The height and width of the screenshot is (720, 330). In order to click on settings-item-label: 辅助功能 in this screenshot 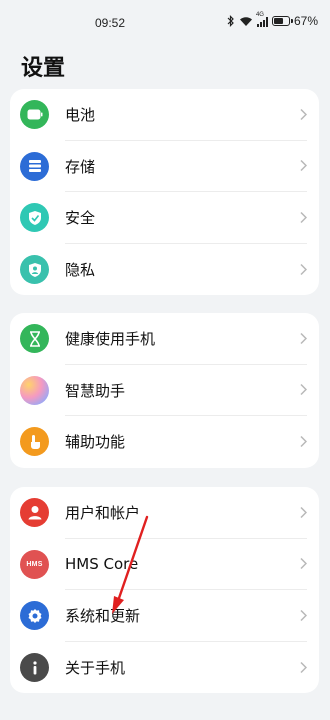, I will do `click(95, 442)`.